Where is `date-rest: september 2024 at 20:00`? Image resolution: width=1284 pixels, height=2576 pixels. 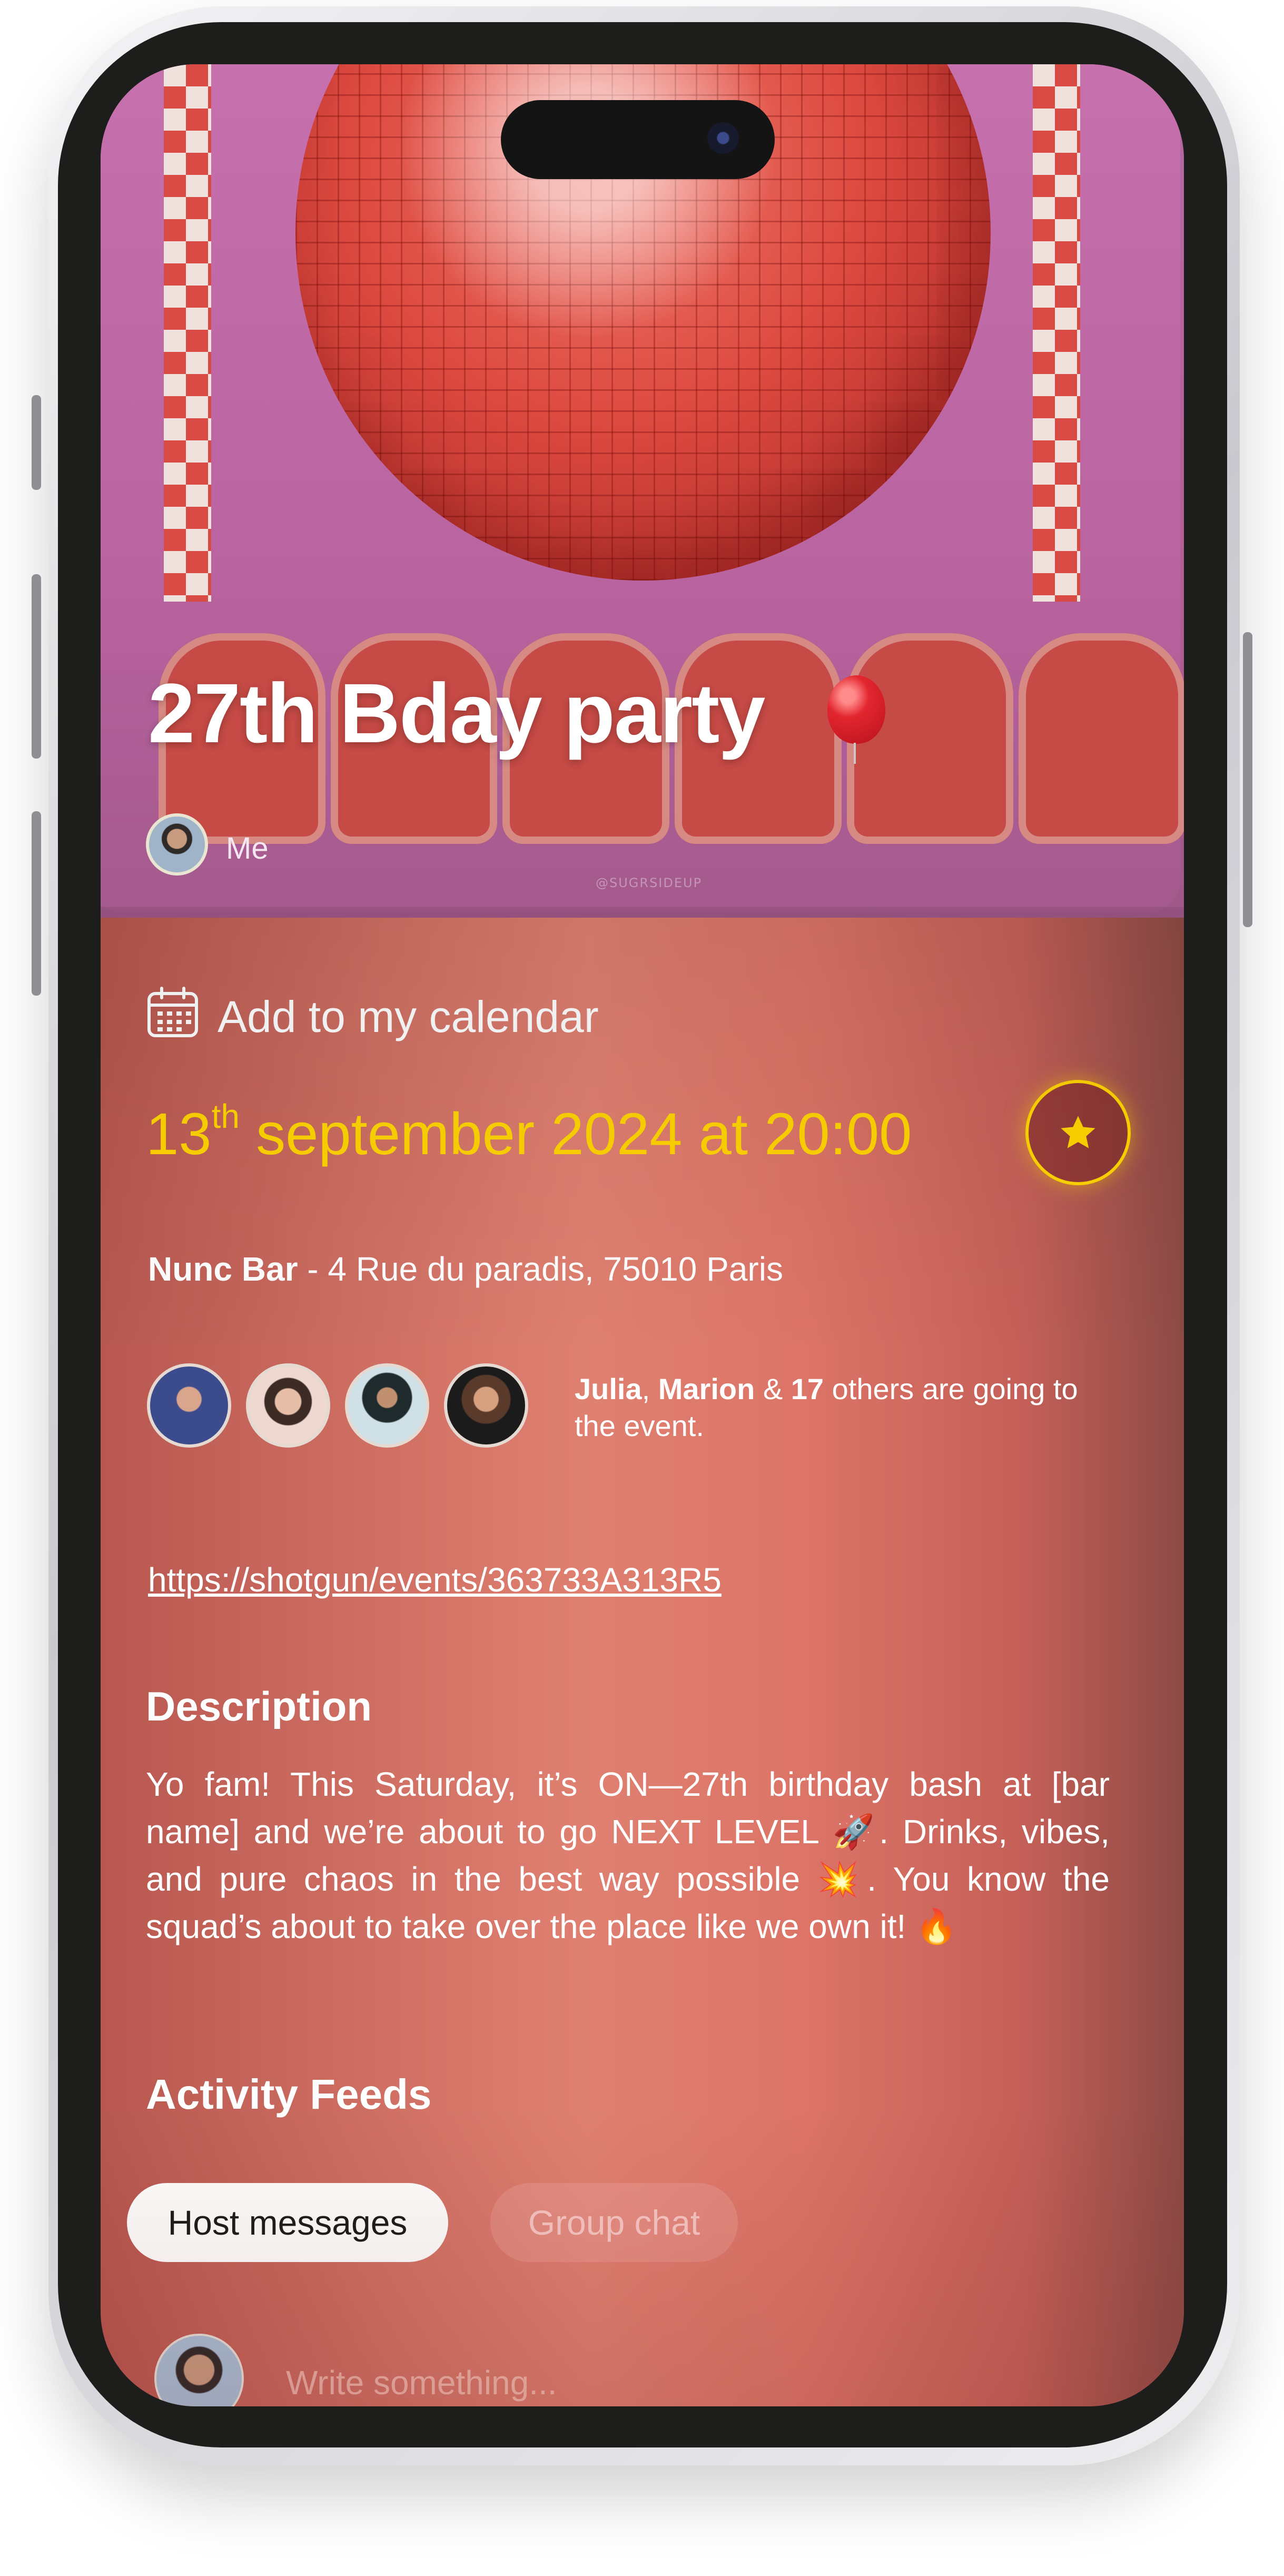 date-rest: september 2024 at 20:00 is located at coordinates (576, 1134).